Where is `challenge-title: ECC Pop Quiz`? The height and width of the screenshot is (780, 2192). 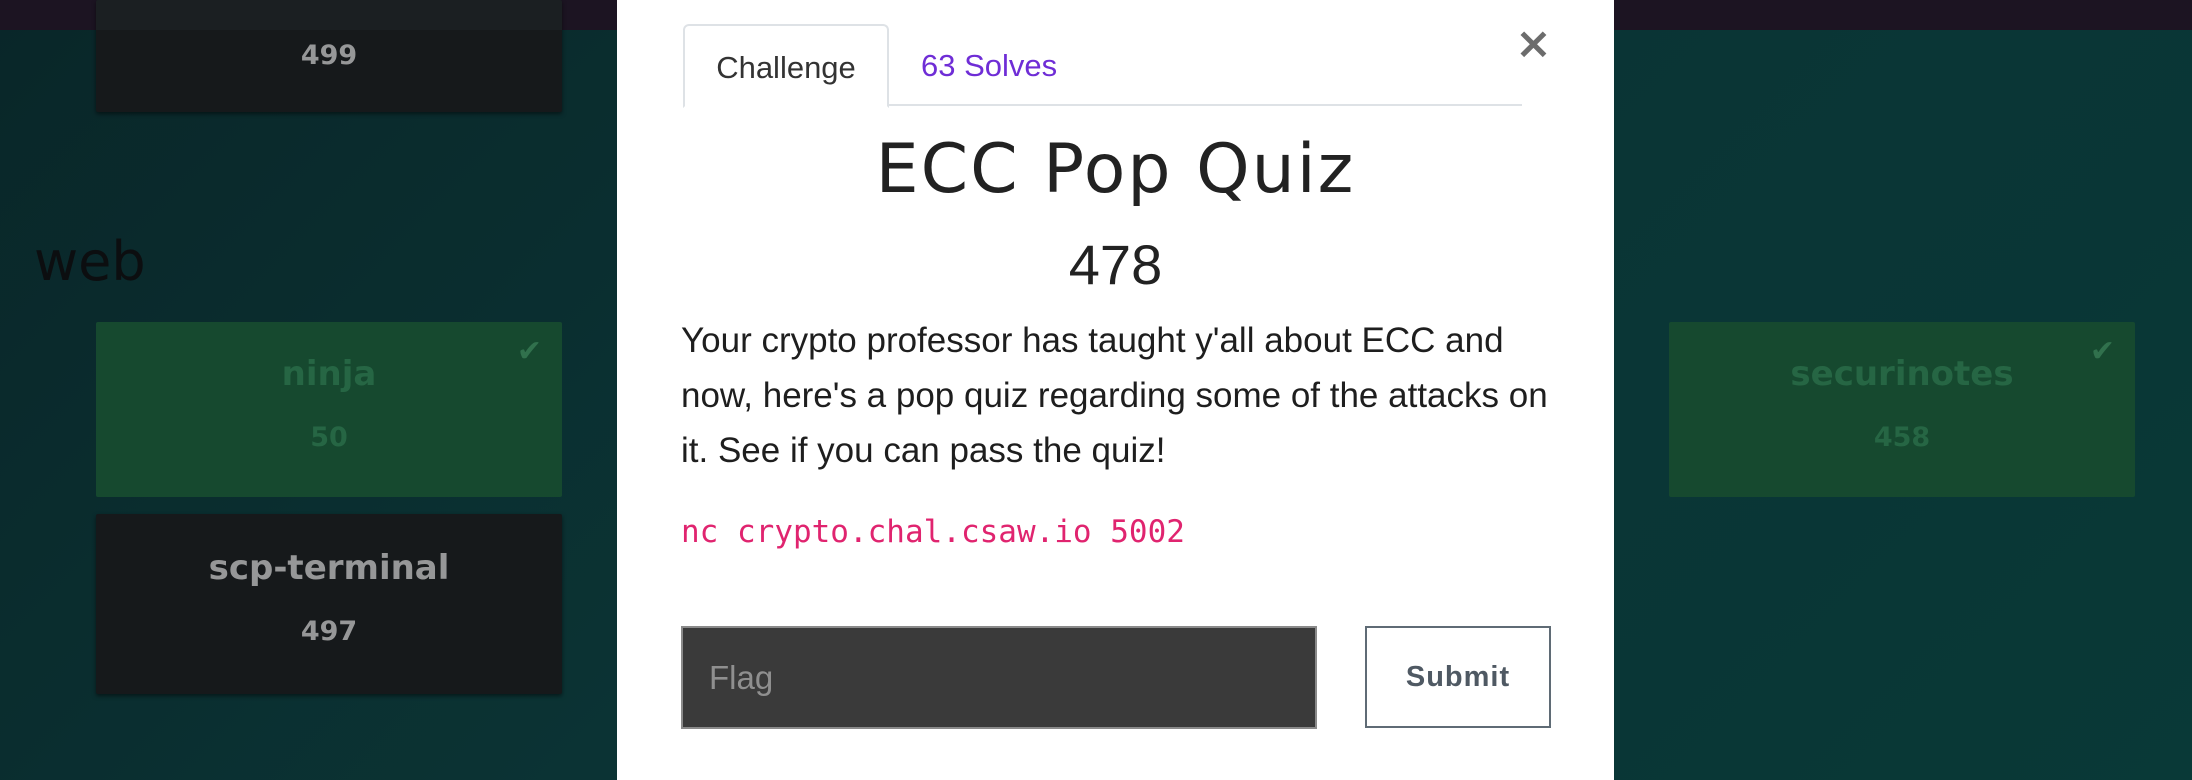 challenge-title: ECC Pop Quiz is located at coordinates (1115, 169).